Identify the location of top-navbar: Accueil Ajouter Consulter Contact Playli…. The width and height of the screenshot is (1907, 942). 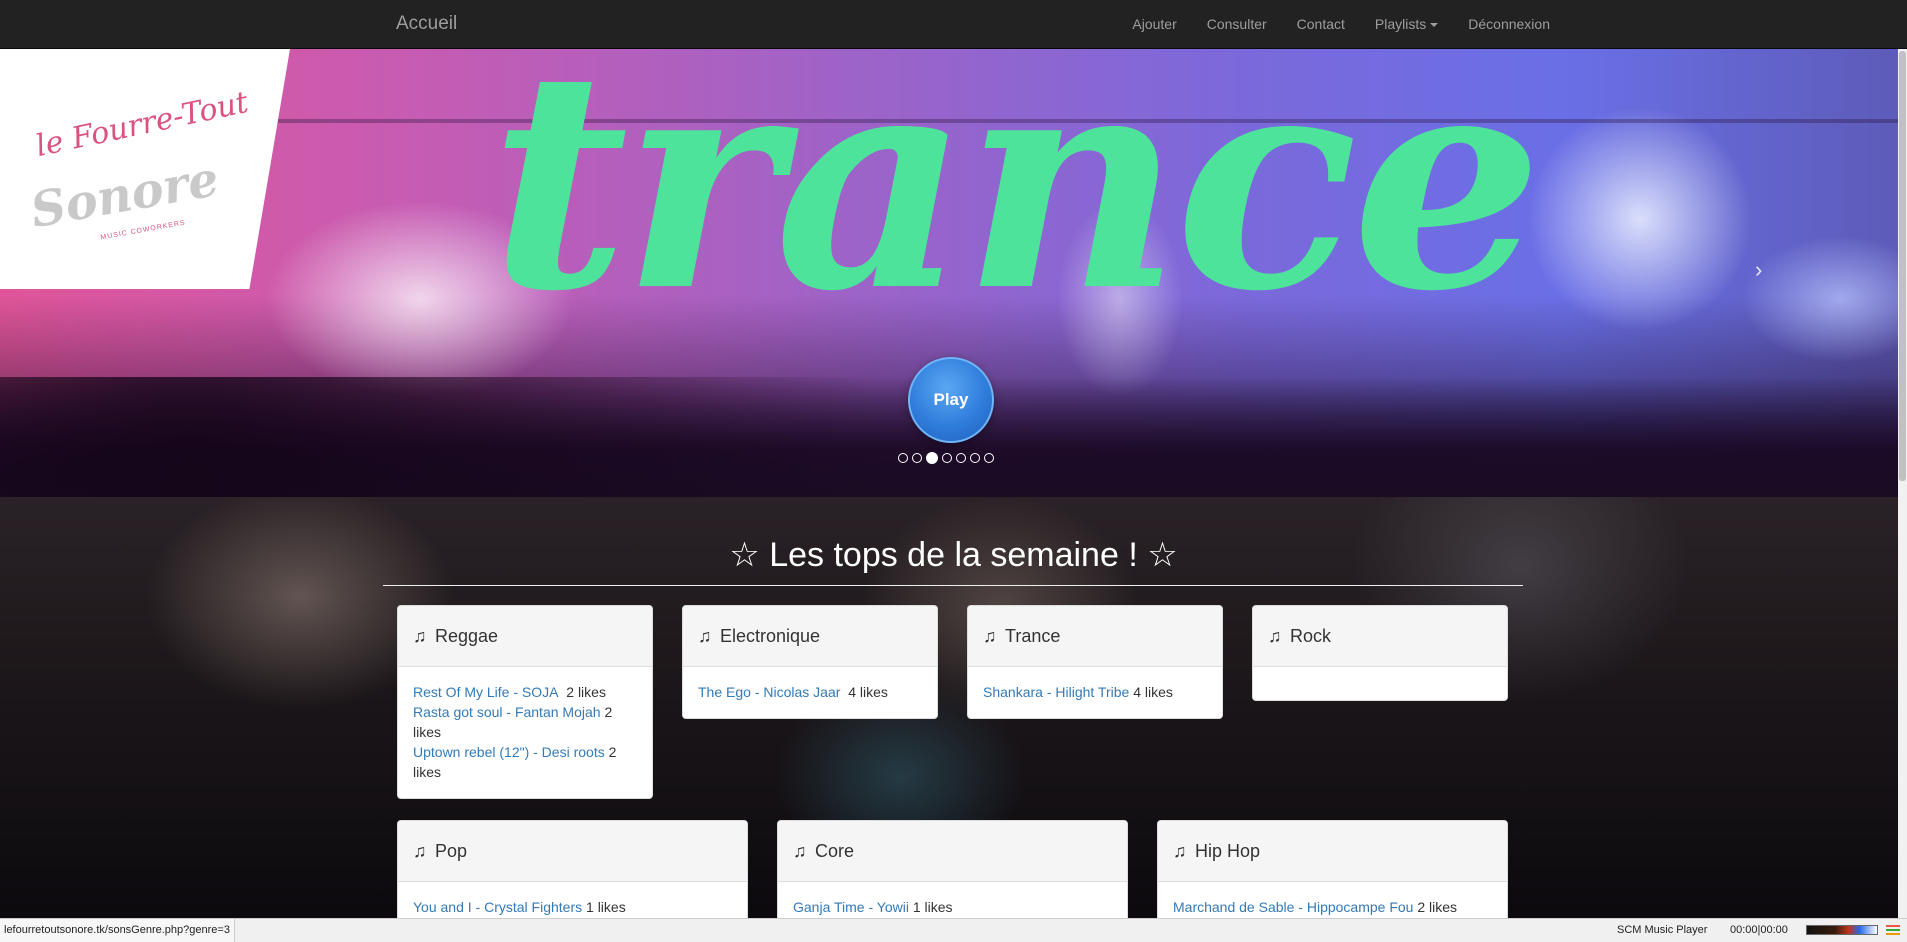
(953, 24).